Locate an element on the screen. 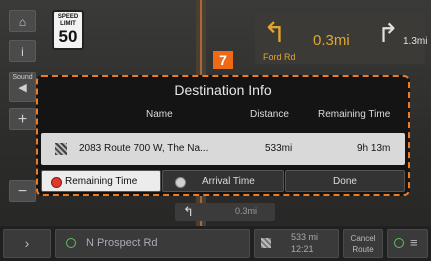  home-button: ⌂ is located at coordinates (22, 21).